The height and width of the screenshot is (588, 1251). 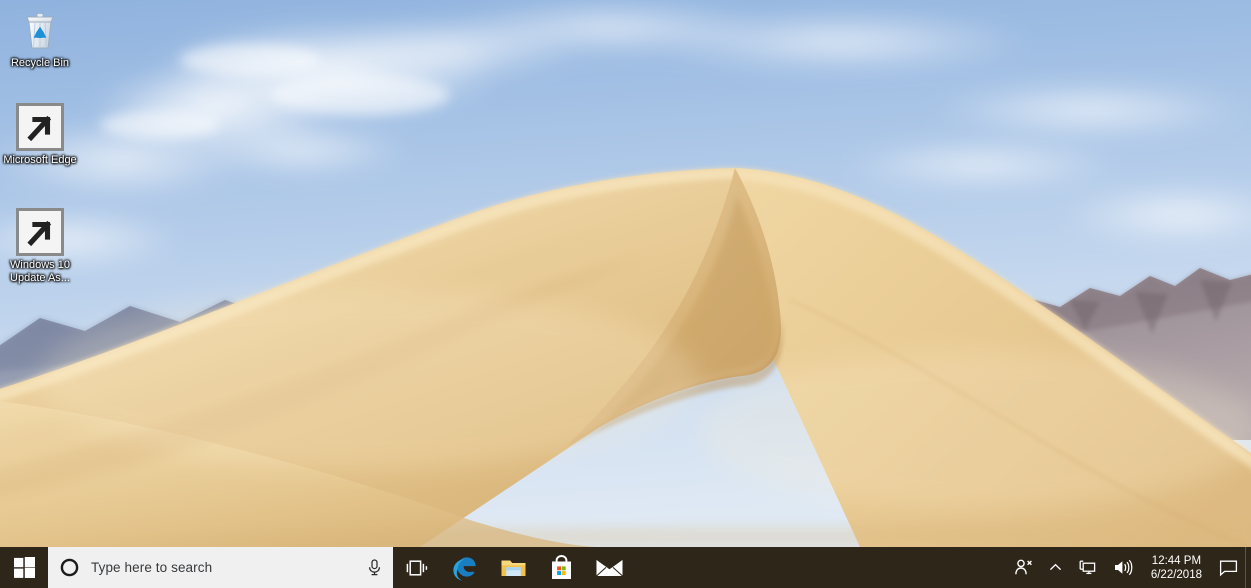 I want to click on task-view-icon, so click(x=417, y=567).